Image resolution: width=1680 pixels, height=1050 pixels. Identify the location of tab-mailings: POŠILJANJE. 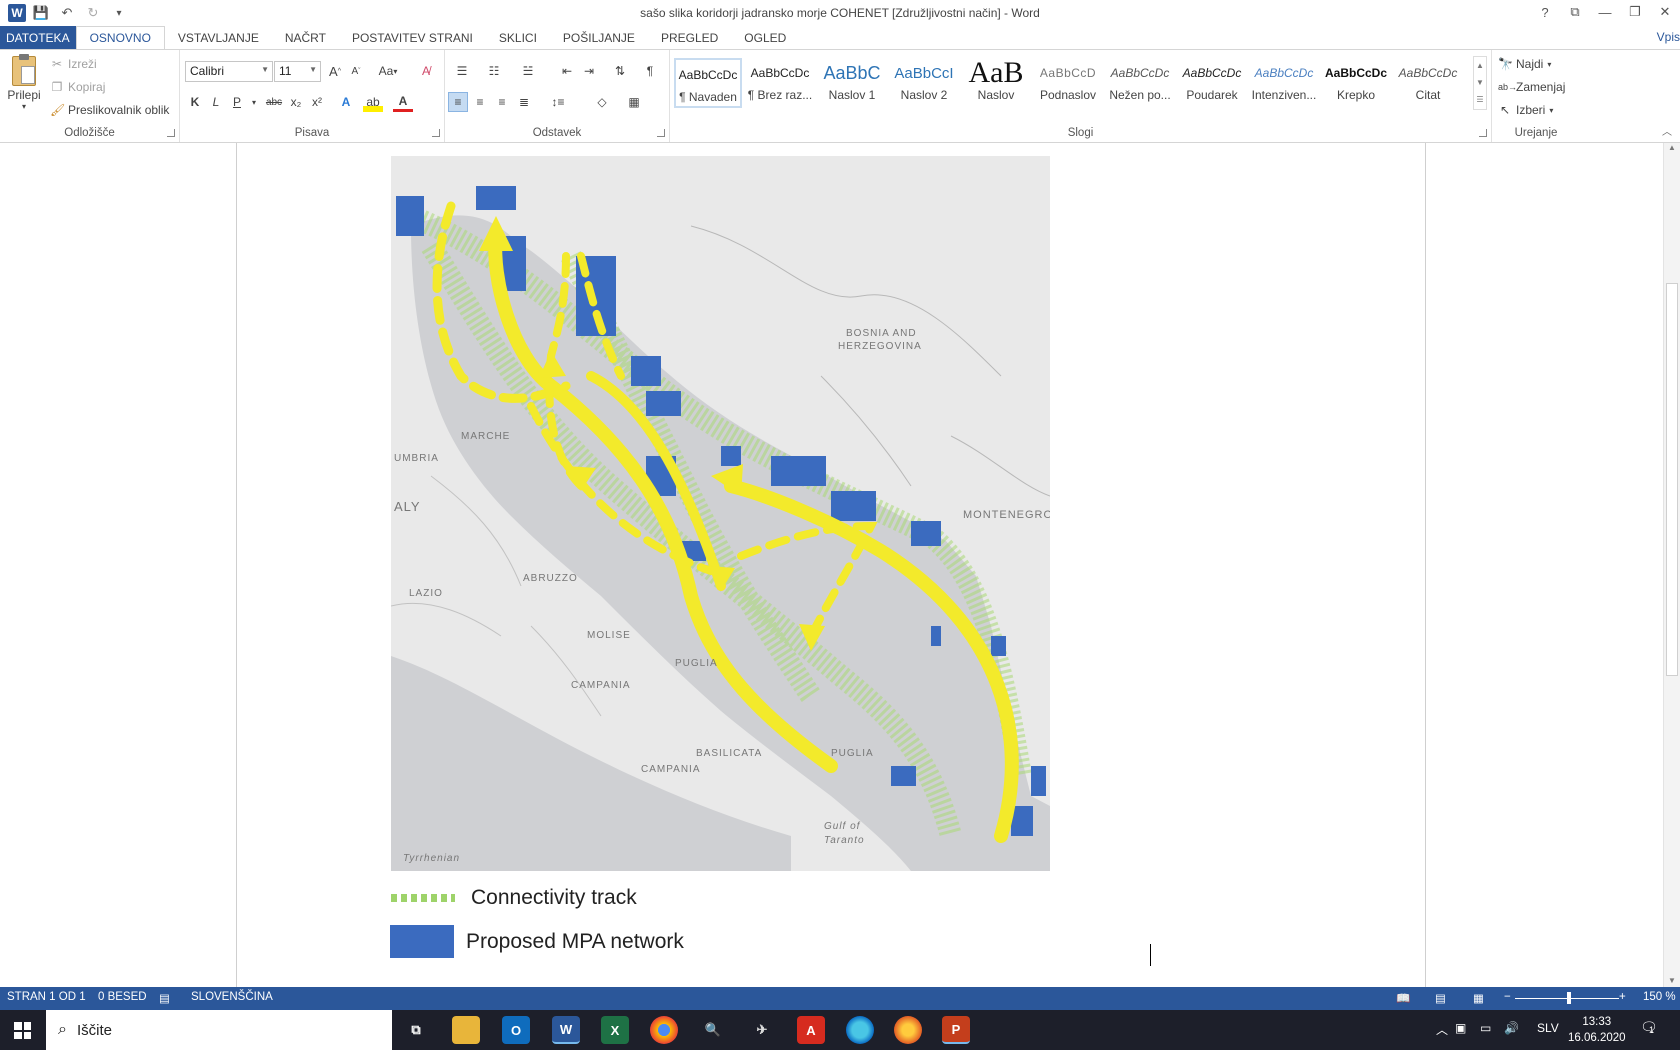
(599, 38).